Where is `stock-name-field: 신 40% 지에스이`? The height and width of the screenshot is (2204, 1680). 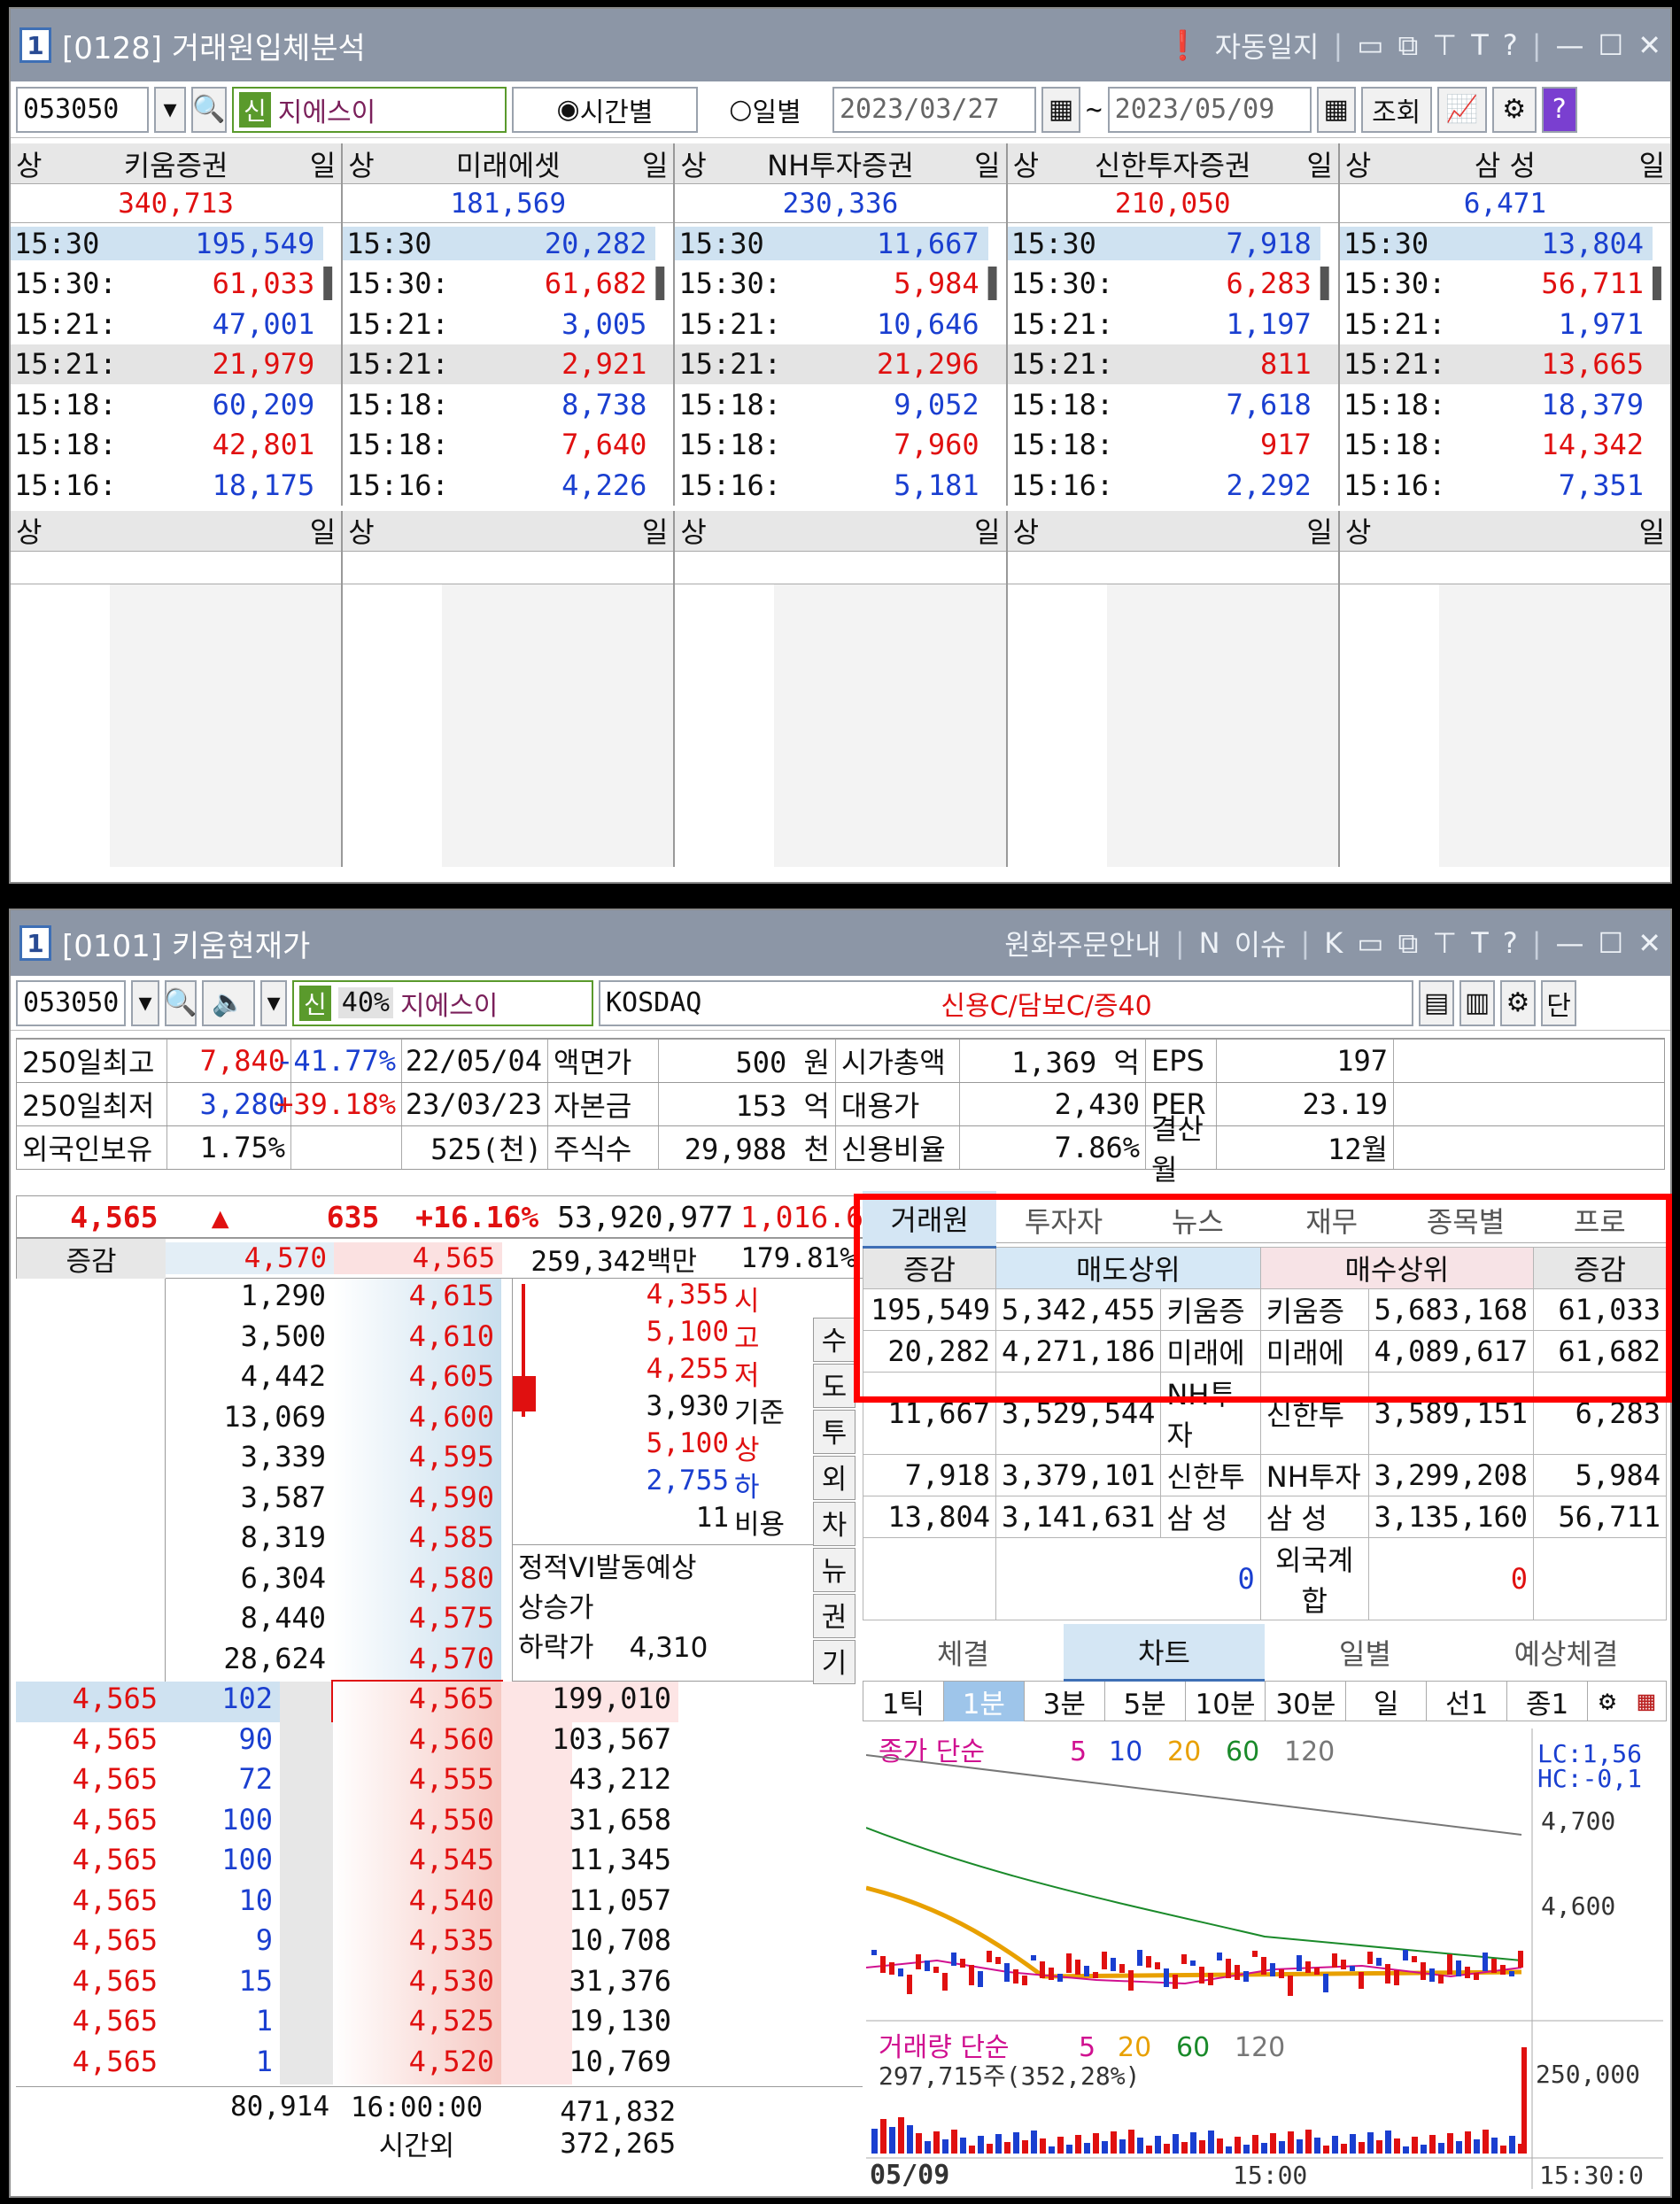
stock-name-field: 신 40% 지에스이 is located at coordinates (442, 1003).